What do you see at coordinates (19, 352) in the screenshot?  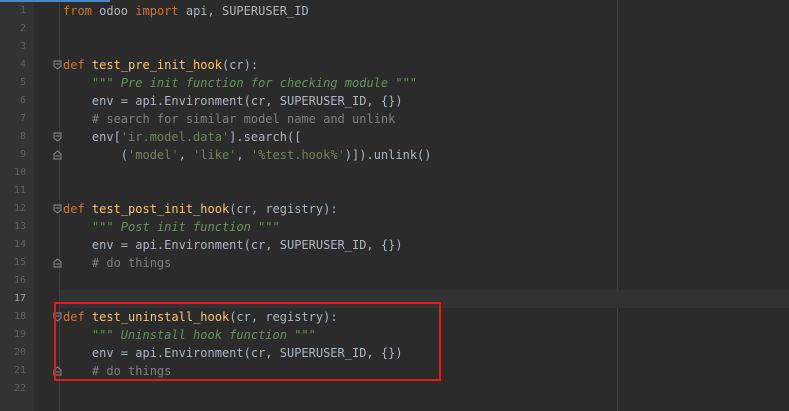 I see `line-number: 20` at bounding box center [19, 352].